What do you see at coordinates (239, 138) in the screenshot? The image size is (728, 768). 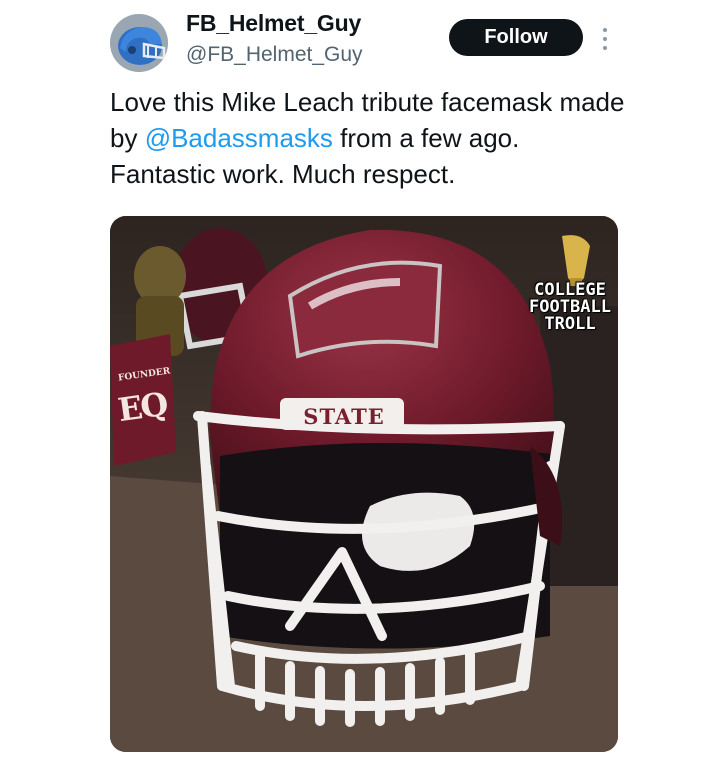 I see `mention-link: @Badassmasks` at bounding box center [239, 138].